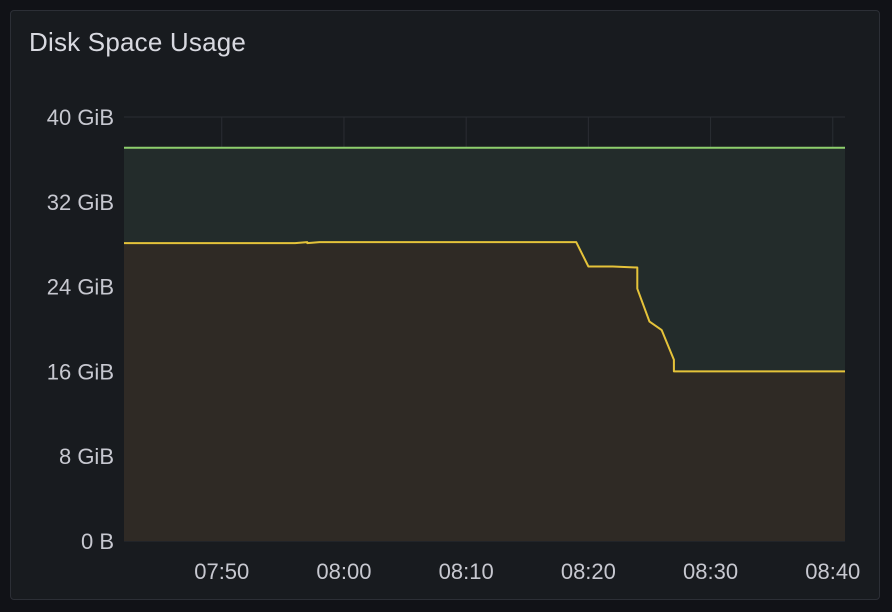 The image size is (892, 612). Describe the element at coordinates (80, 117) in the screenshot. I see `y-tick-label: 40 GiB` at that location.